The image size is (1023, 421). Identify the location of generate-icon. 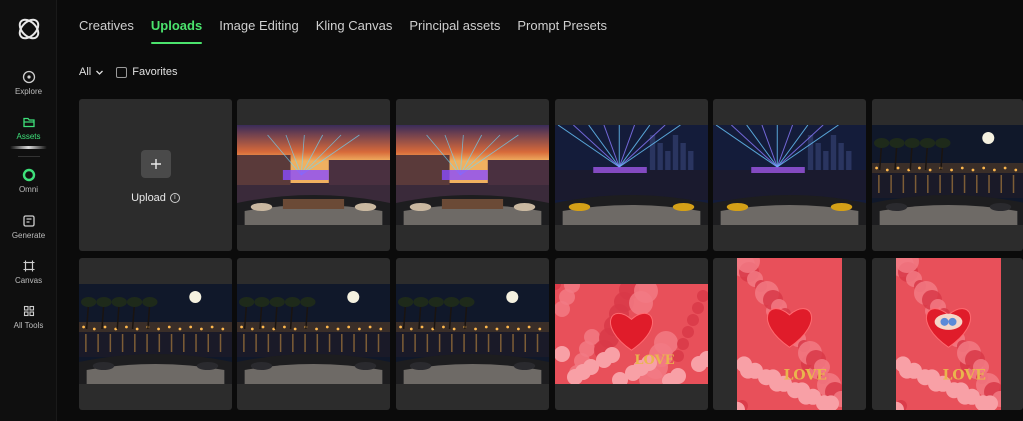
(28, 221).